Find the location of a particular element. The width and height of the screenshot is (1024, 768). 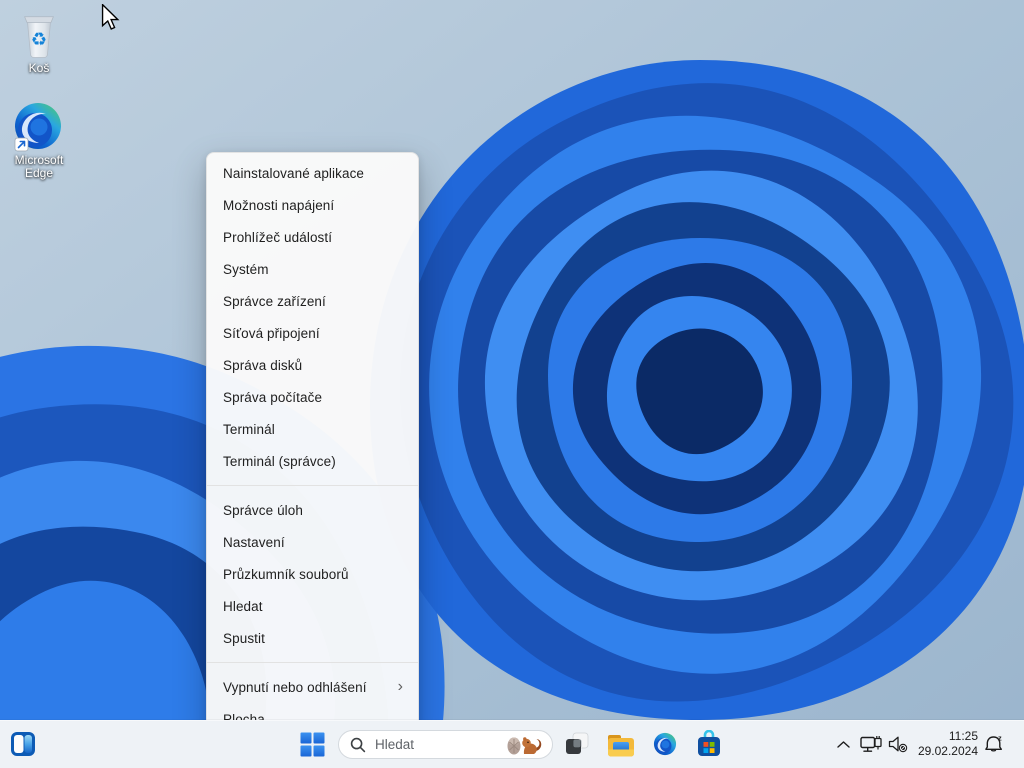

menu-item-label: Terminál (správce) is located at coordinates (279, 461).